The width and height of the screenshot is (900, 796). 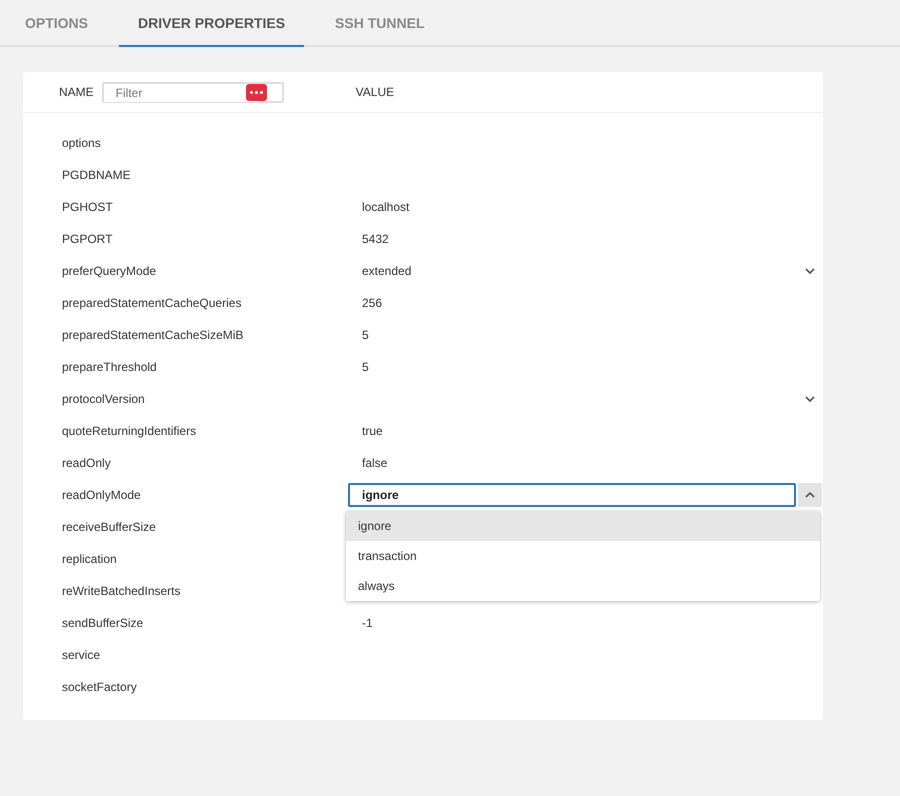 What do you see at coordinates (583, 526) in the screenshot?
I see `menu-option: ignore` at bounding box center [583, 526].